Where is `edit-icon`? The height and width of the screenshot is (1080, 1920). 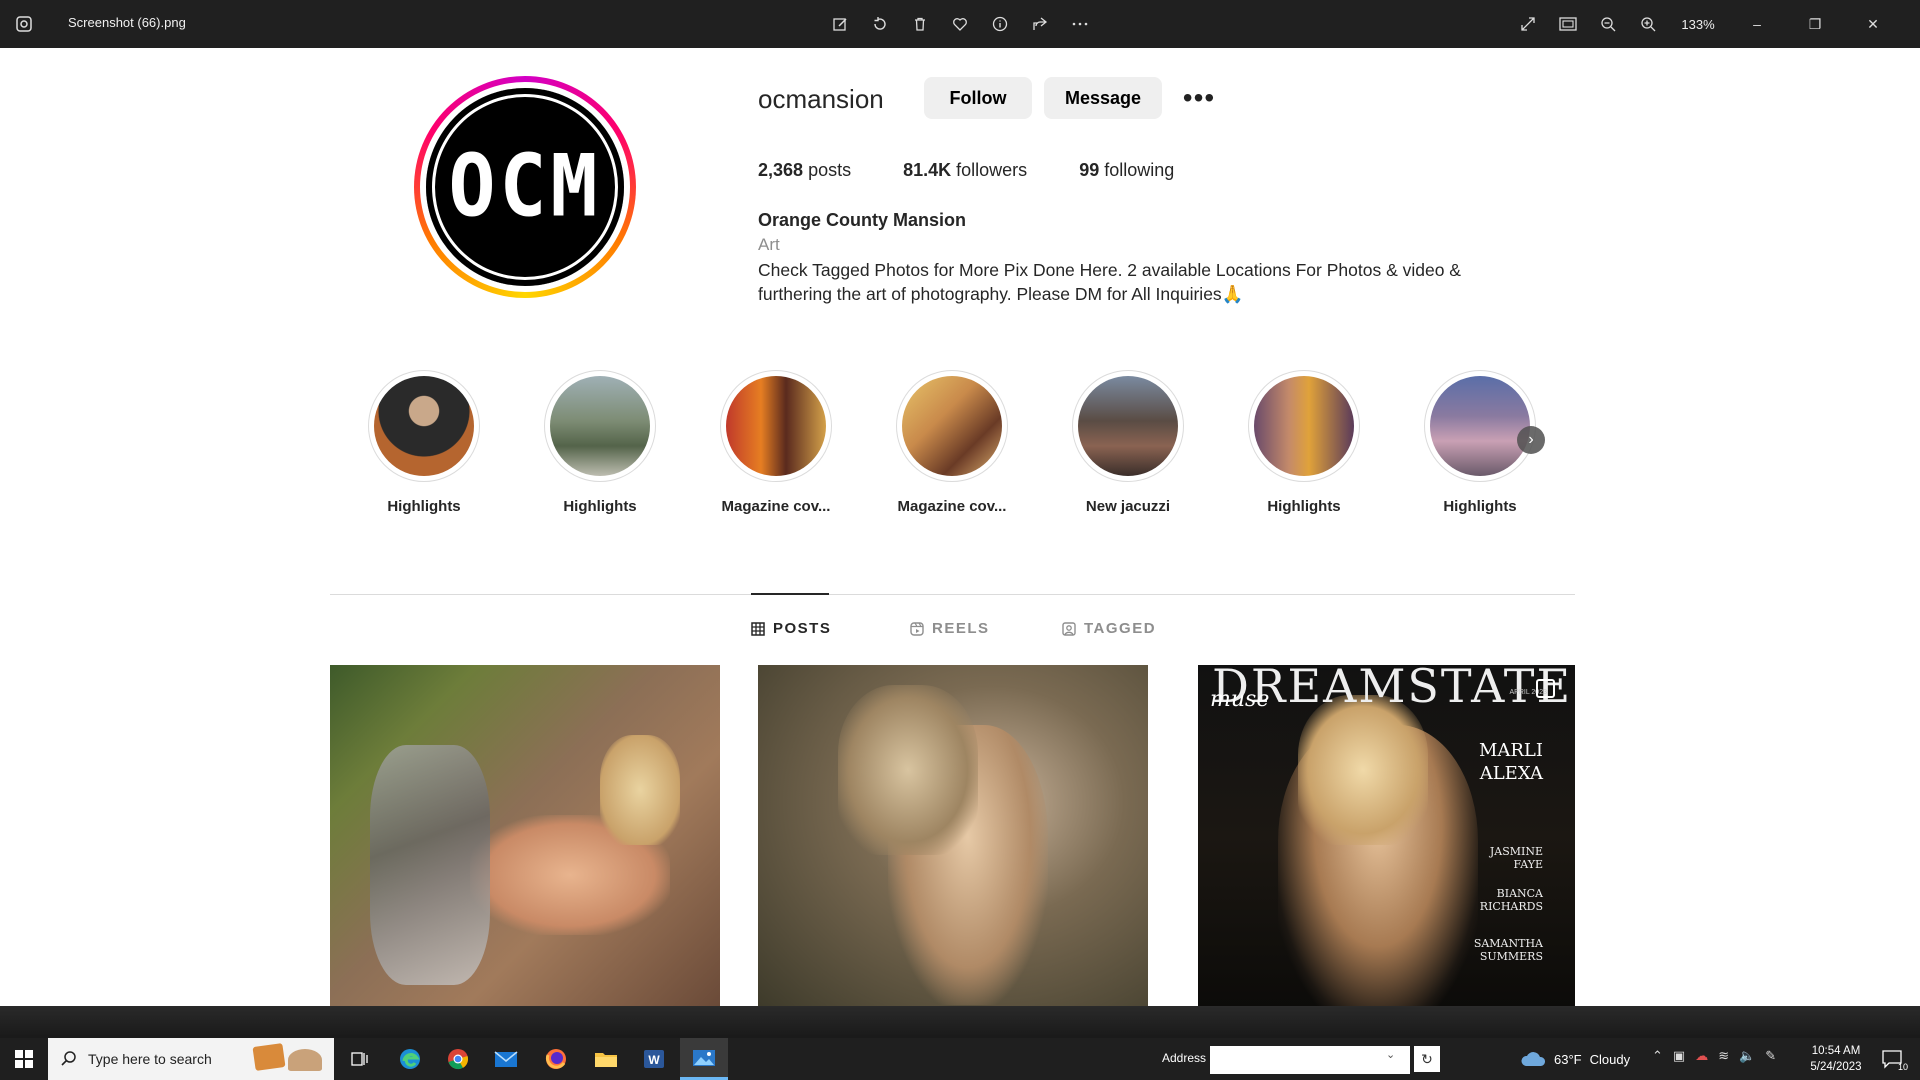 edit-icon is located at coordinates (840, 24).